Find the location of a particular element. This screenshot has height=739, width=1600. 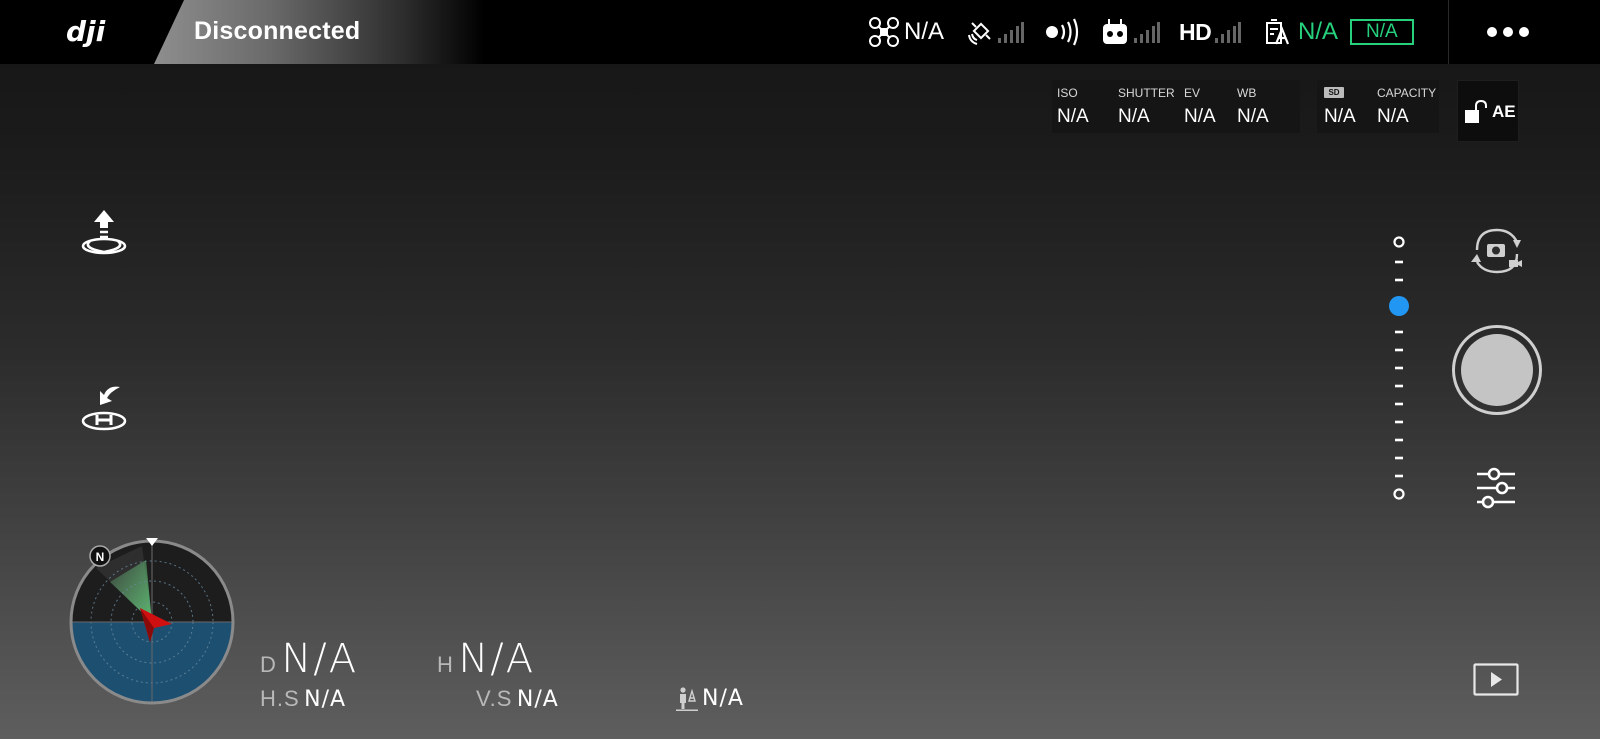

distance-readout: D N/A is located at coordinates (309, 659).